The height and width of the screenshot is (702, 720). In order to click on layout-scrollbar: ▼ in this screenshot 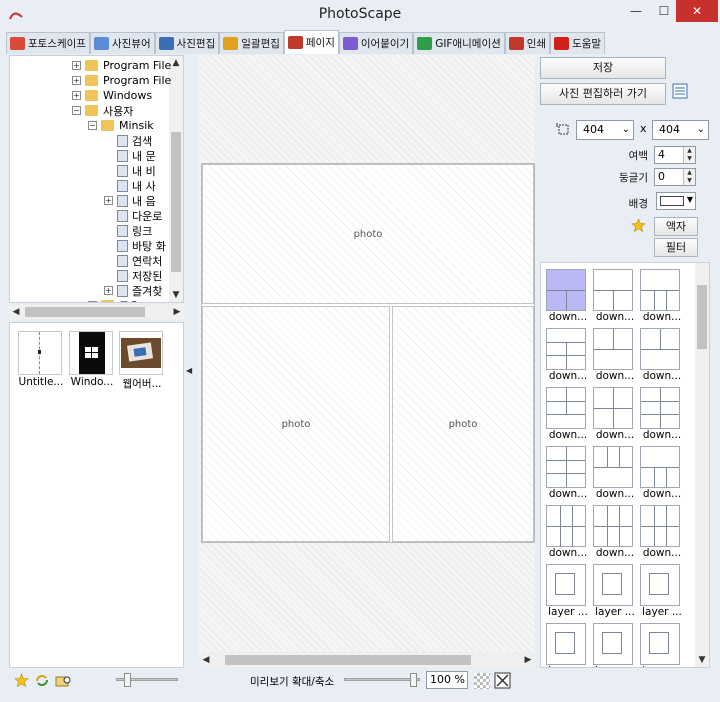, I will do `click(702, 465)`.